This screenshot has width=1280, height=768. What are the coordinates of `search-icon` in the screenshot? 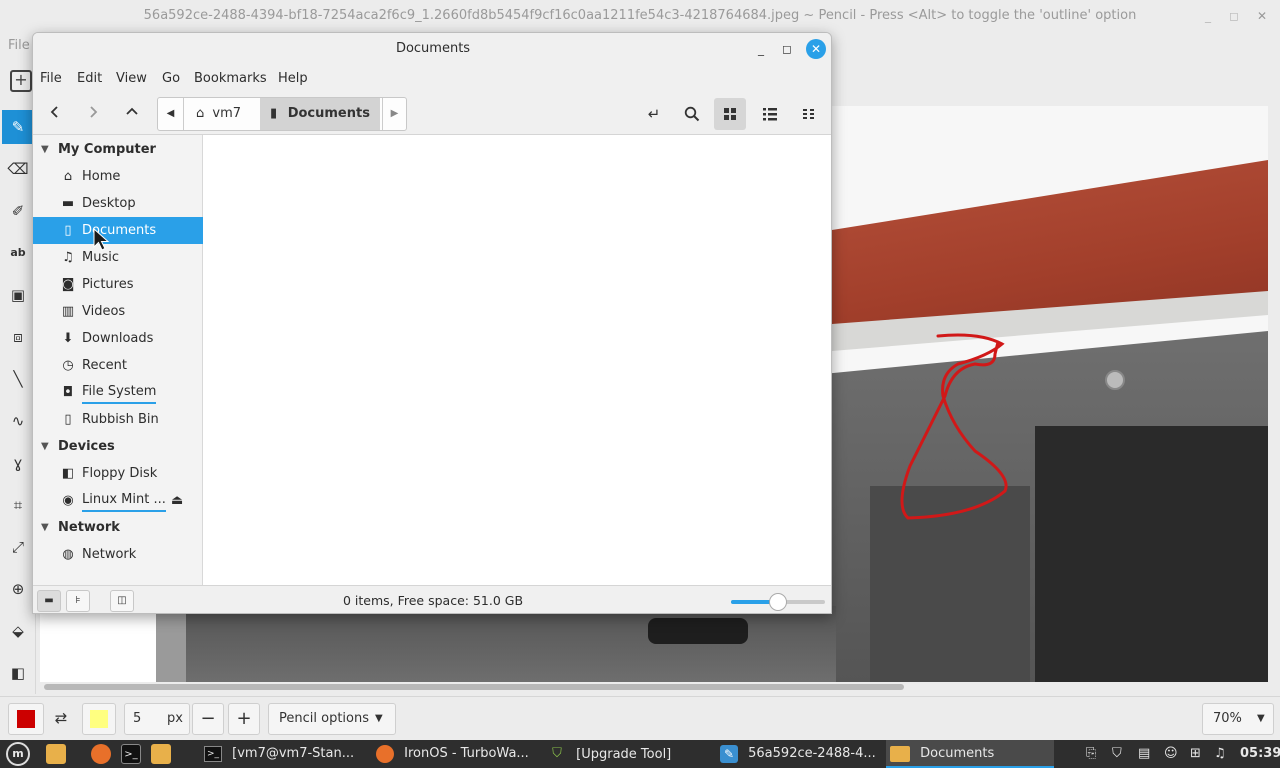 It's located at (692, 114).